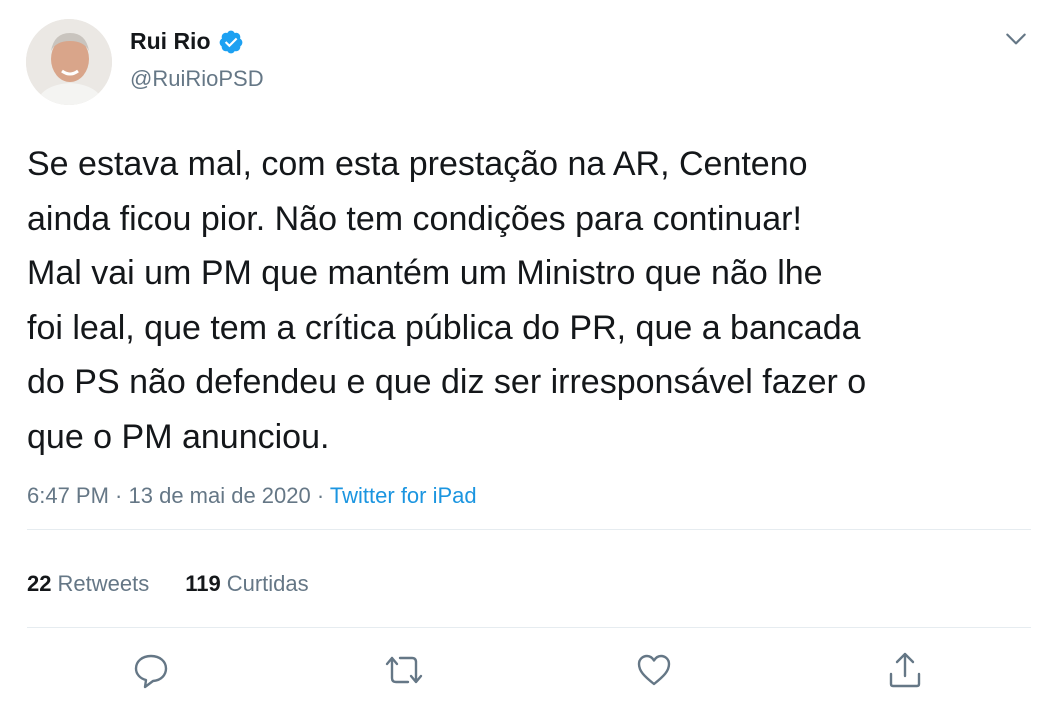 This screenshot has width=1056, height=712. I want to click on likes-label: Curtidas, so click(267, 583).